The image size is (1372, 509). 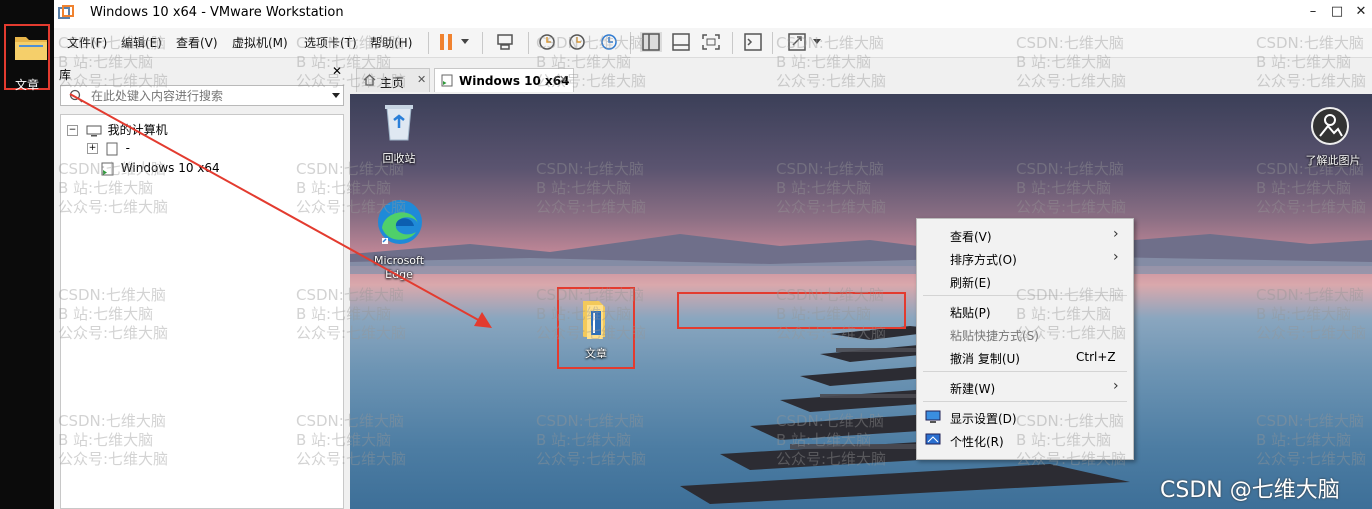 I want to click on drag-arrow-annotation, so click(x=280, y=210).